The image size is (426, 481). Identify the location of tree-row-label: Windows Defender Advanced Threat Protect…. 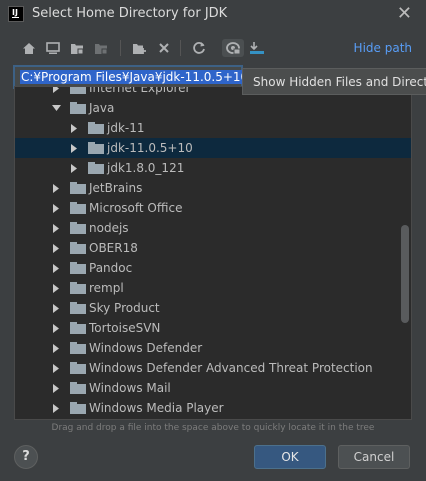
(231, 368).